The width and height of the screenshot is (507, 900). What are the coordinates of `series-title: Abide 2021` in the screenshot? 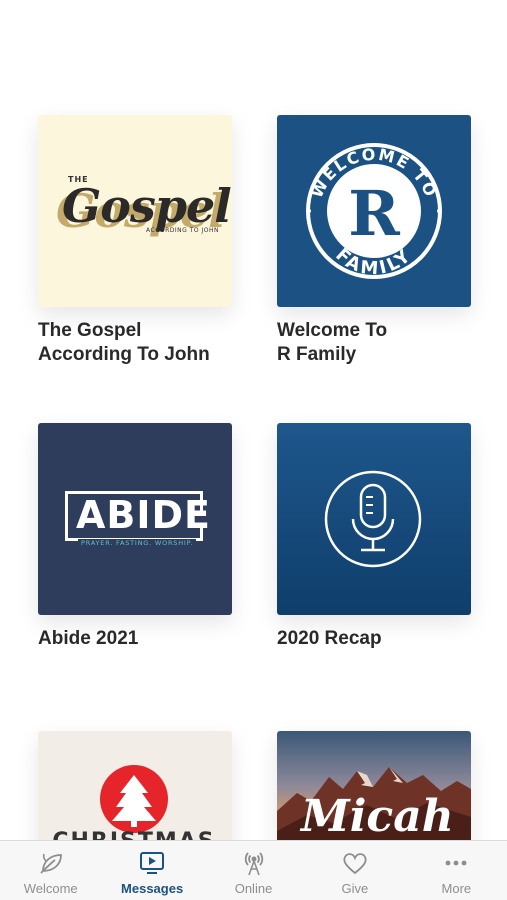 It's located at (135, 639).